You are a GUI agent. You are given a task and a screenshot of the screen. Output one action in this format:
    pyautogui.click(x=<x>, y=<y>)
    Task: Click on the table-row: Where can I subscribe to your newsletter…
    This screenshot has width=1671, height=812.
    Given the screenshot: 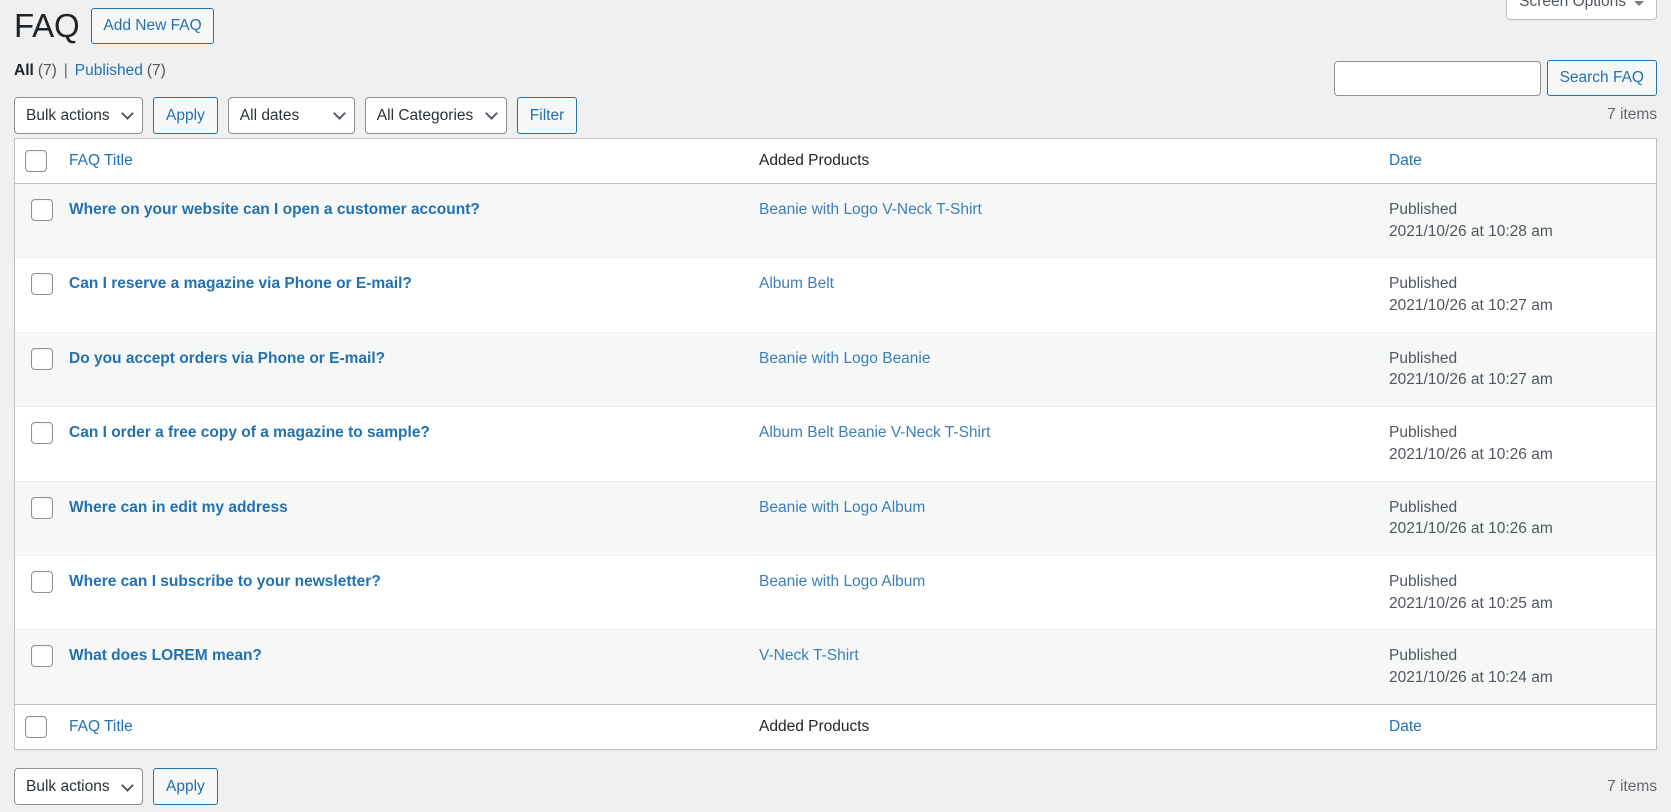 What is the action you would take?
    pyautogui.click(x=835, y=591)
    